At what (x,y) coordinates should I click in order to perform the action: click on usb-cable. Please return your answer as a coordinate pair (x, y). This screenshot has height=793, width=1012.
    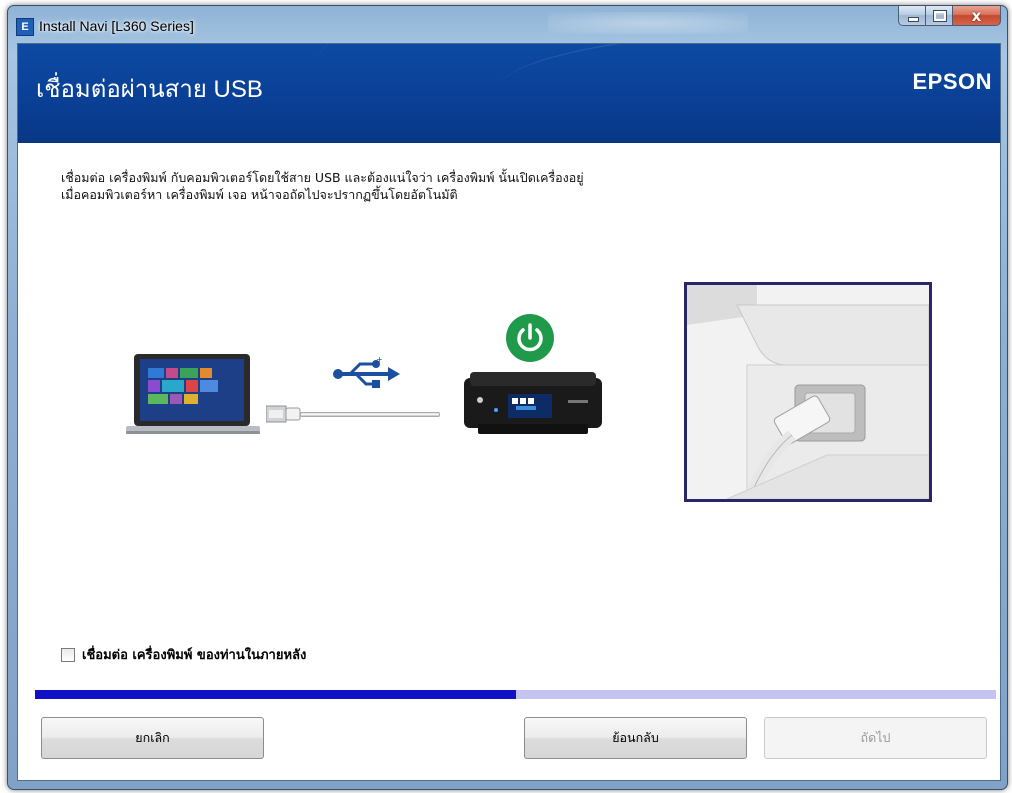
    Looking at the image, I should click on (370, 414).